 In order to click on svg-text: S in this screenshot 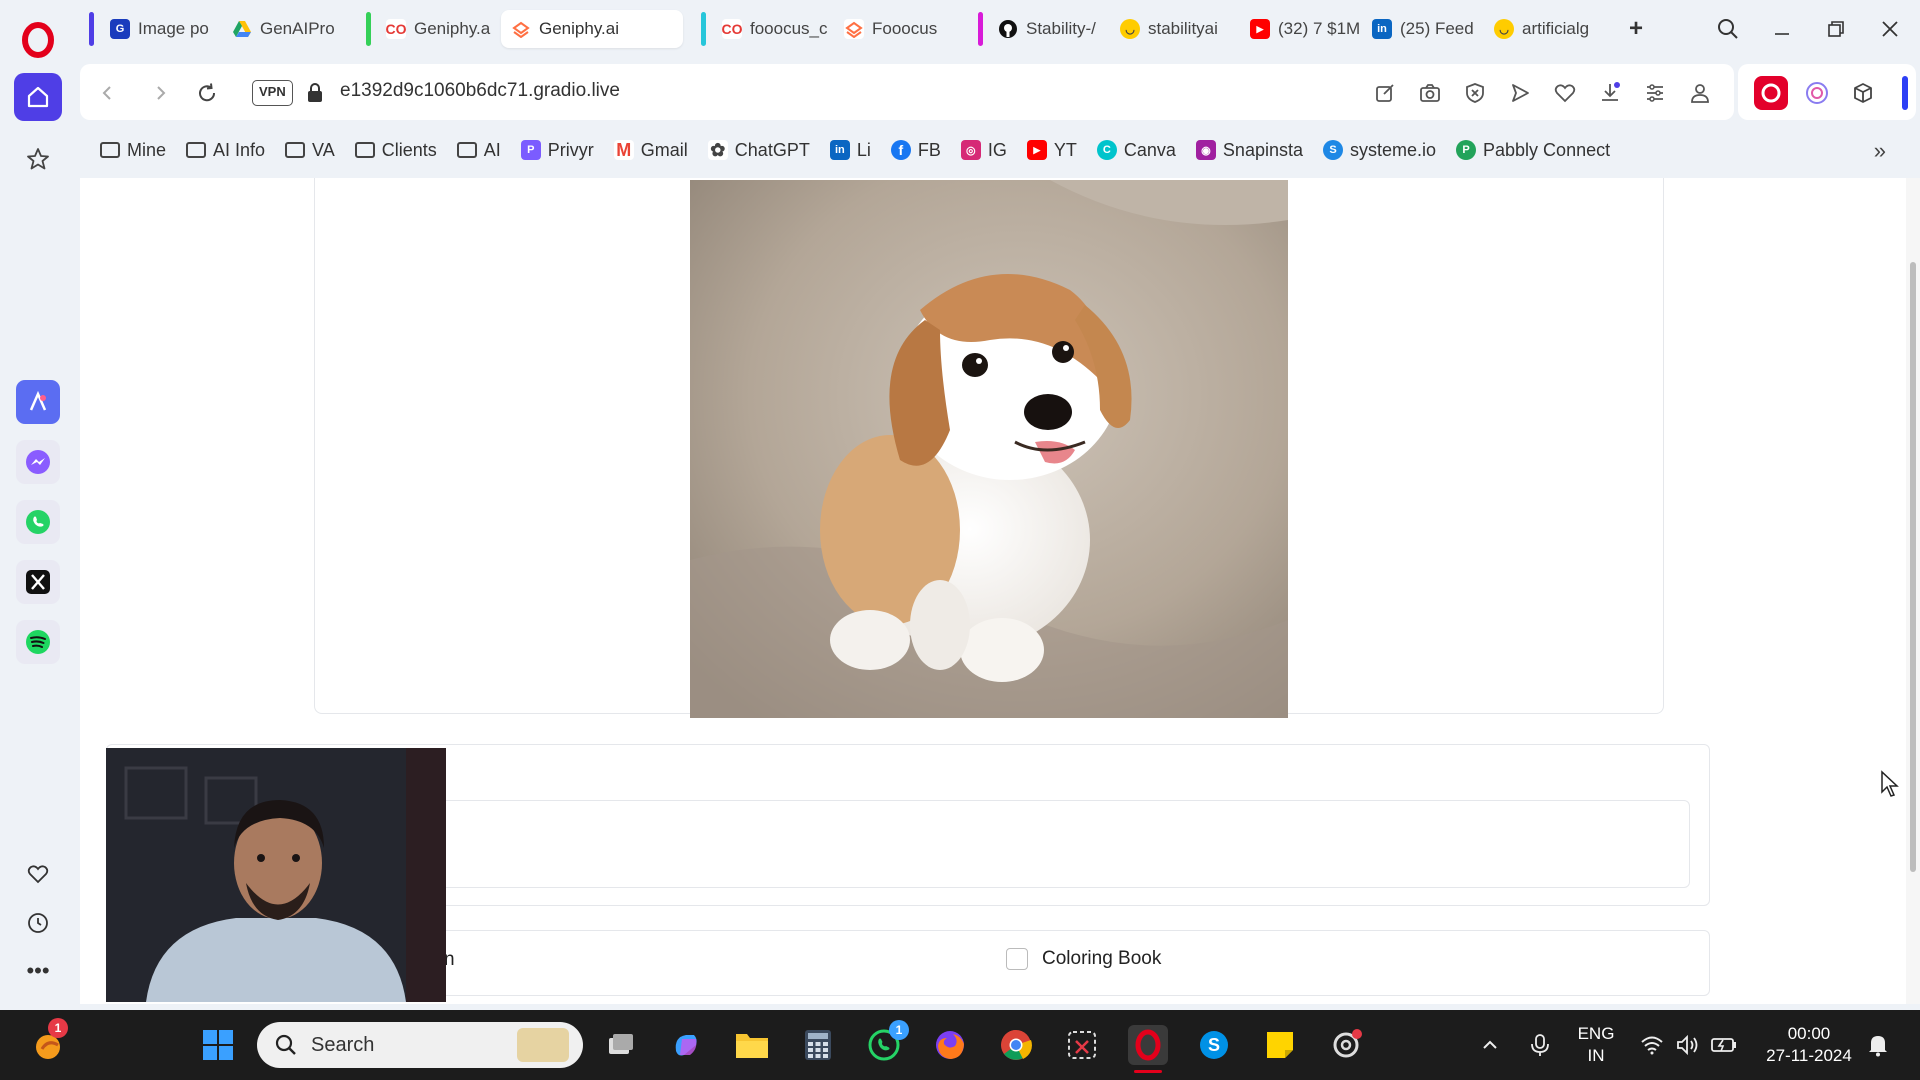, I will do `click(1214, 1045)`.